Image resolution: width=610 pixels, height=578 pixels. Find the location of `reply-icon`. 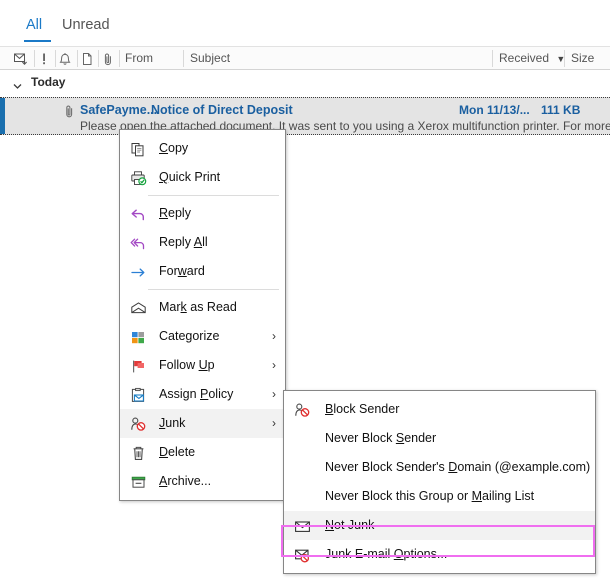

reply-icon is located at coordinates (138, 213).